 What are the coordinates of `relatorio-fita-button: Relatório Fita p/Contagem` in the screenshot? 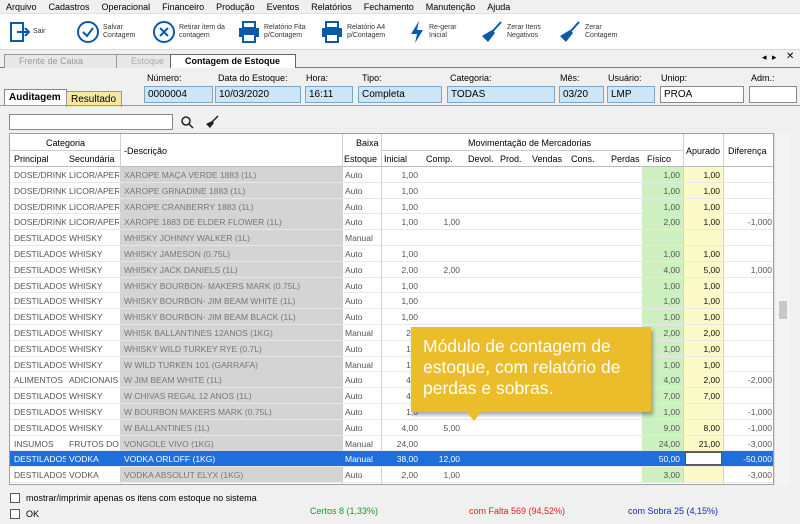 It's located at (271, 32).